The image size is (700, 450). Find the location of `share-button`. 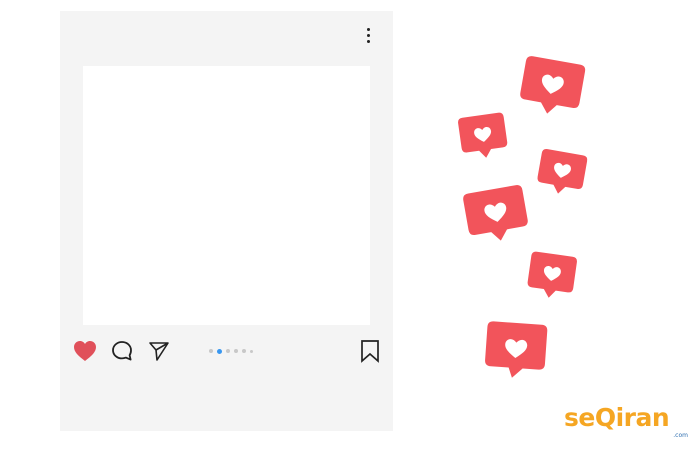

share-button is located at coordinates (159, 351).